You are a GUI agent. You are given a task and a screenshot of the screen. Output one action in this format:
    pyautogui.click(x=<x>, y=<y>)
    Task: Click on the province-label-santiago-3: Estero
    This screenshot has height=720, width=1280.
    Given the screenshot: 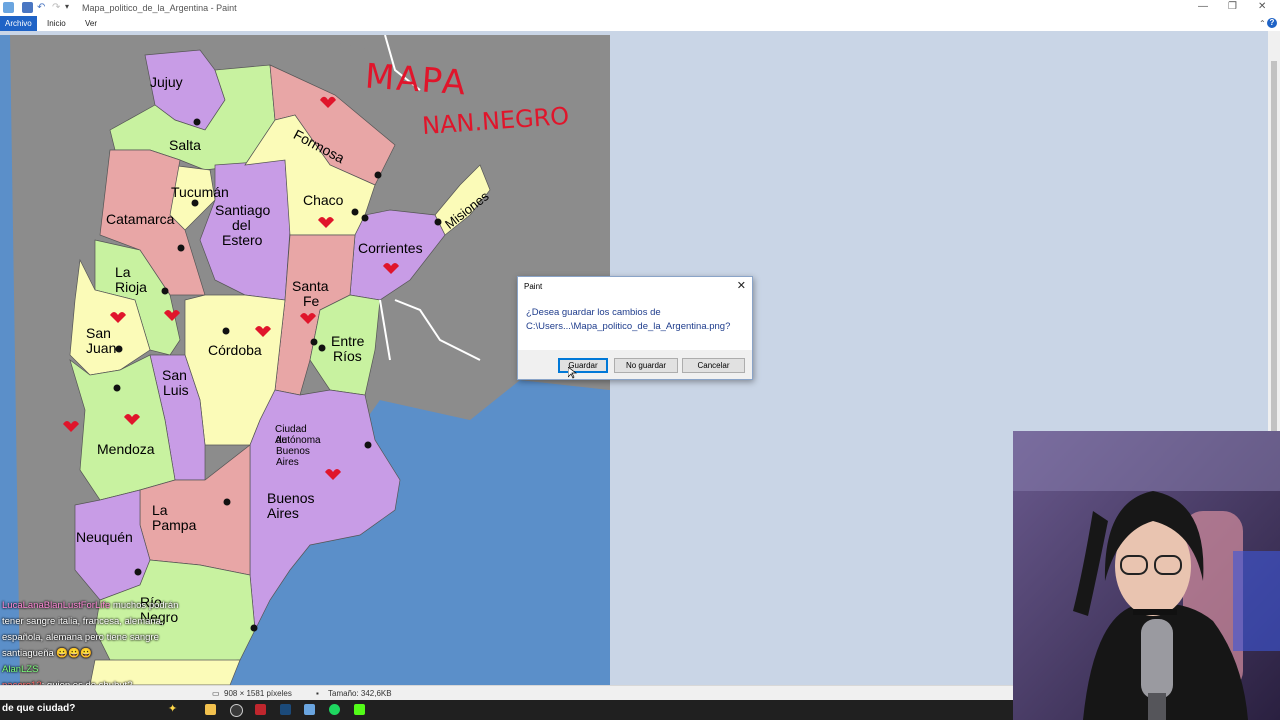 What is the action you would take?
    pyautogui.click(x=242, y=240)
    